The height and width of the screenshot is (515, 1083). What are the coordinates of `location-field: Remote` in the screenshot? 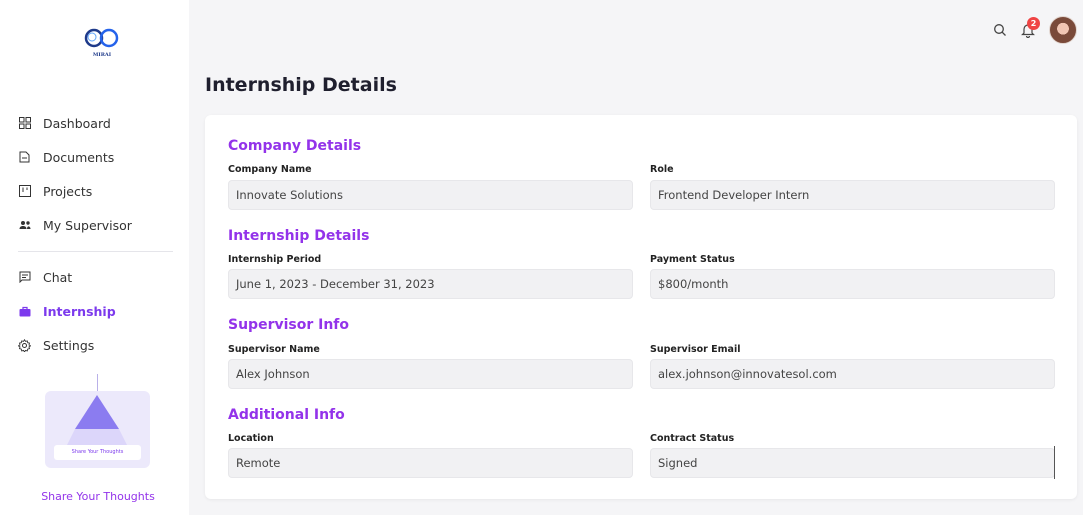 It's located at (430, 463).